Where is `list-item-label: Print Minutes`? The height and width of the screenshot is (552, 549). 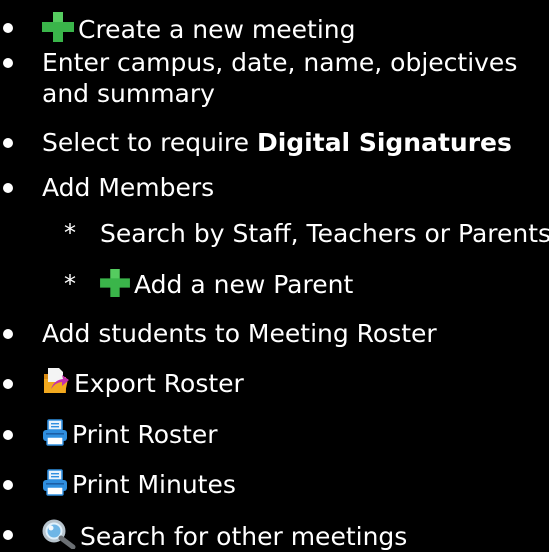 list-item-label: Print Minutes is located at coordinates (154, 484).